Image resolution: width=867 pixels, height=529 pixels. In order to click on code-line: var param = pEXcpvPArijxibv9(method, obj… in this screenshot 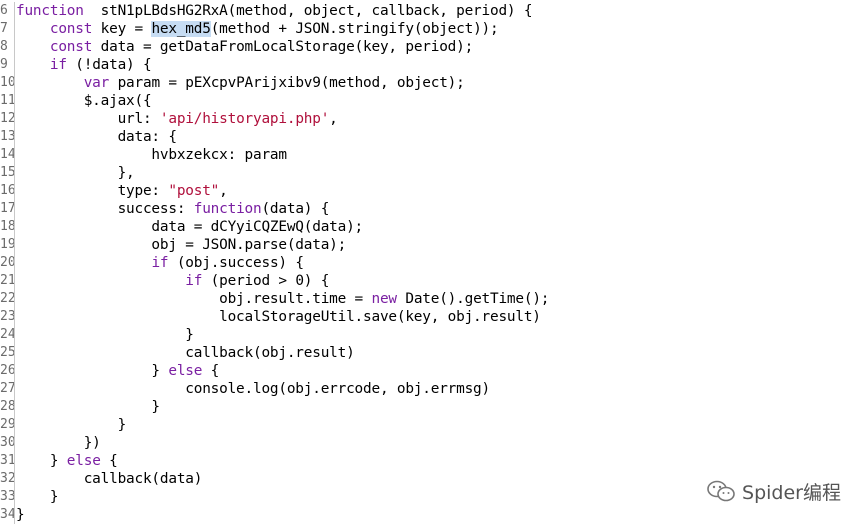, I will do `click(240, 83)`.